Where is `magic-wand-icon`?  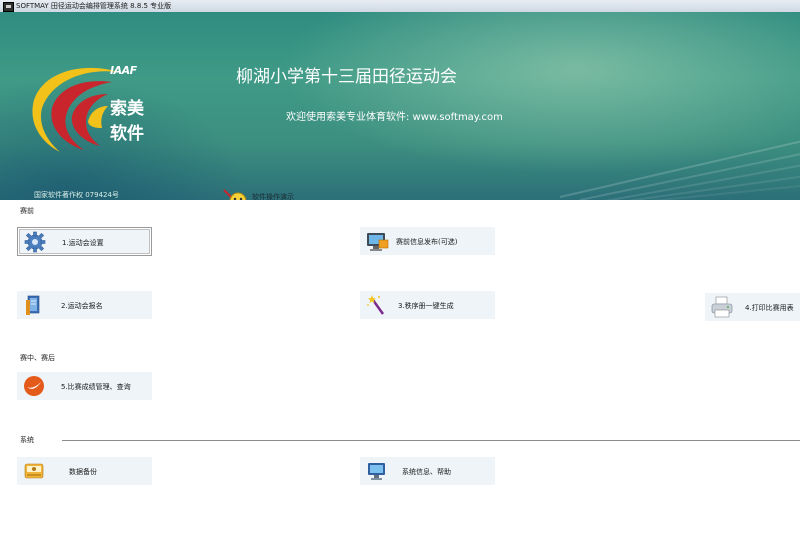 magic-wand-icon is located at coordinates (376, 305).